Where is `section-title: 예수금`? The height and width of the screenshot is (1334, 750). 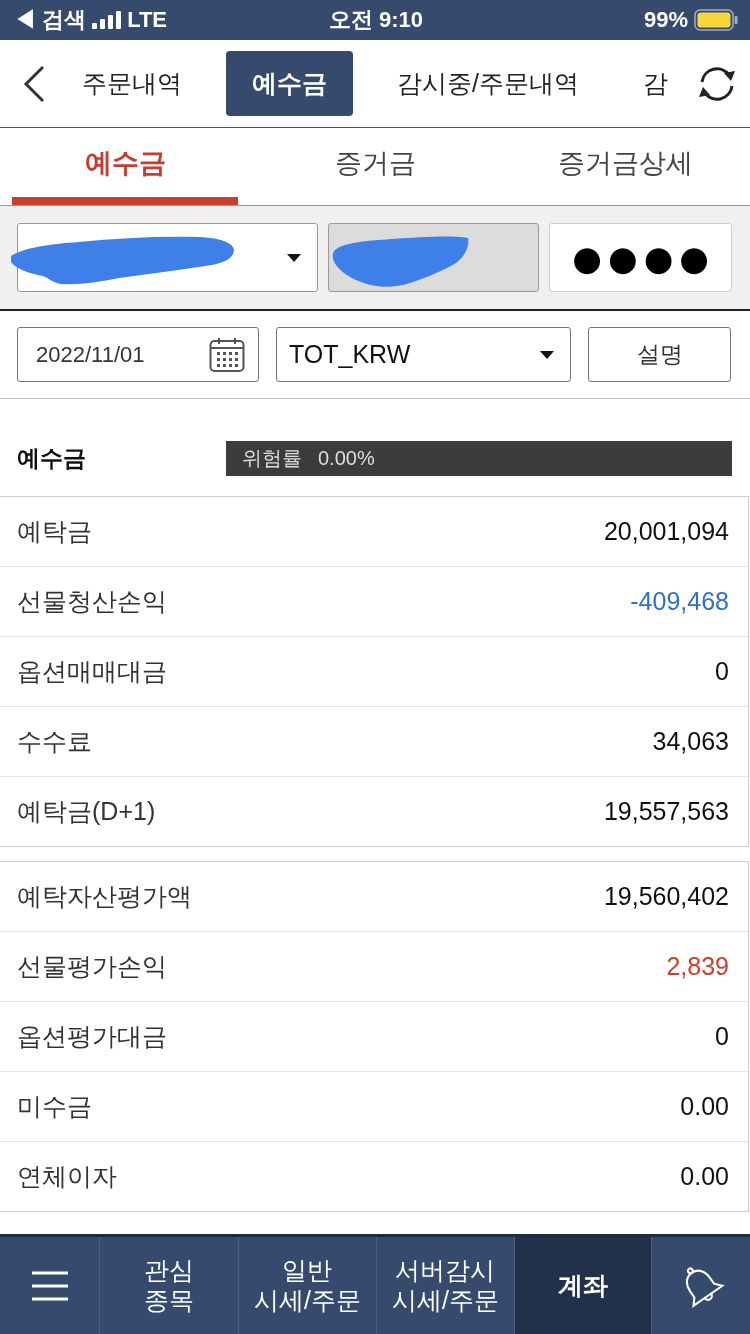 section-title: 예수금 is located at coordinates (52, 458).